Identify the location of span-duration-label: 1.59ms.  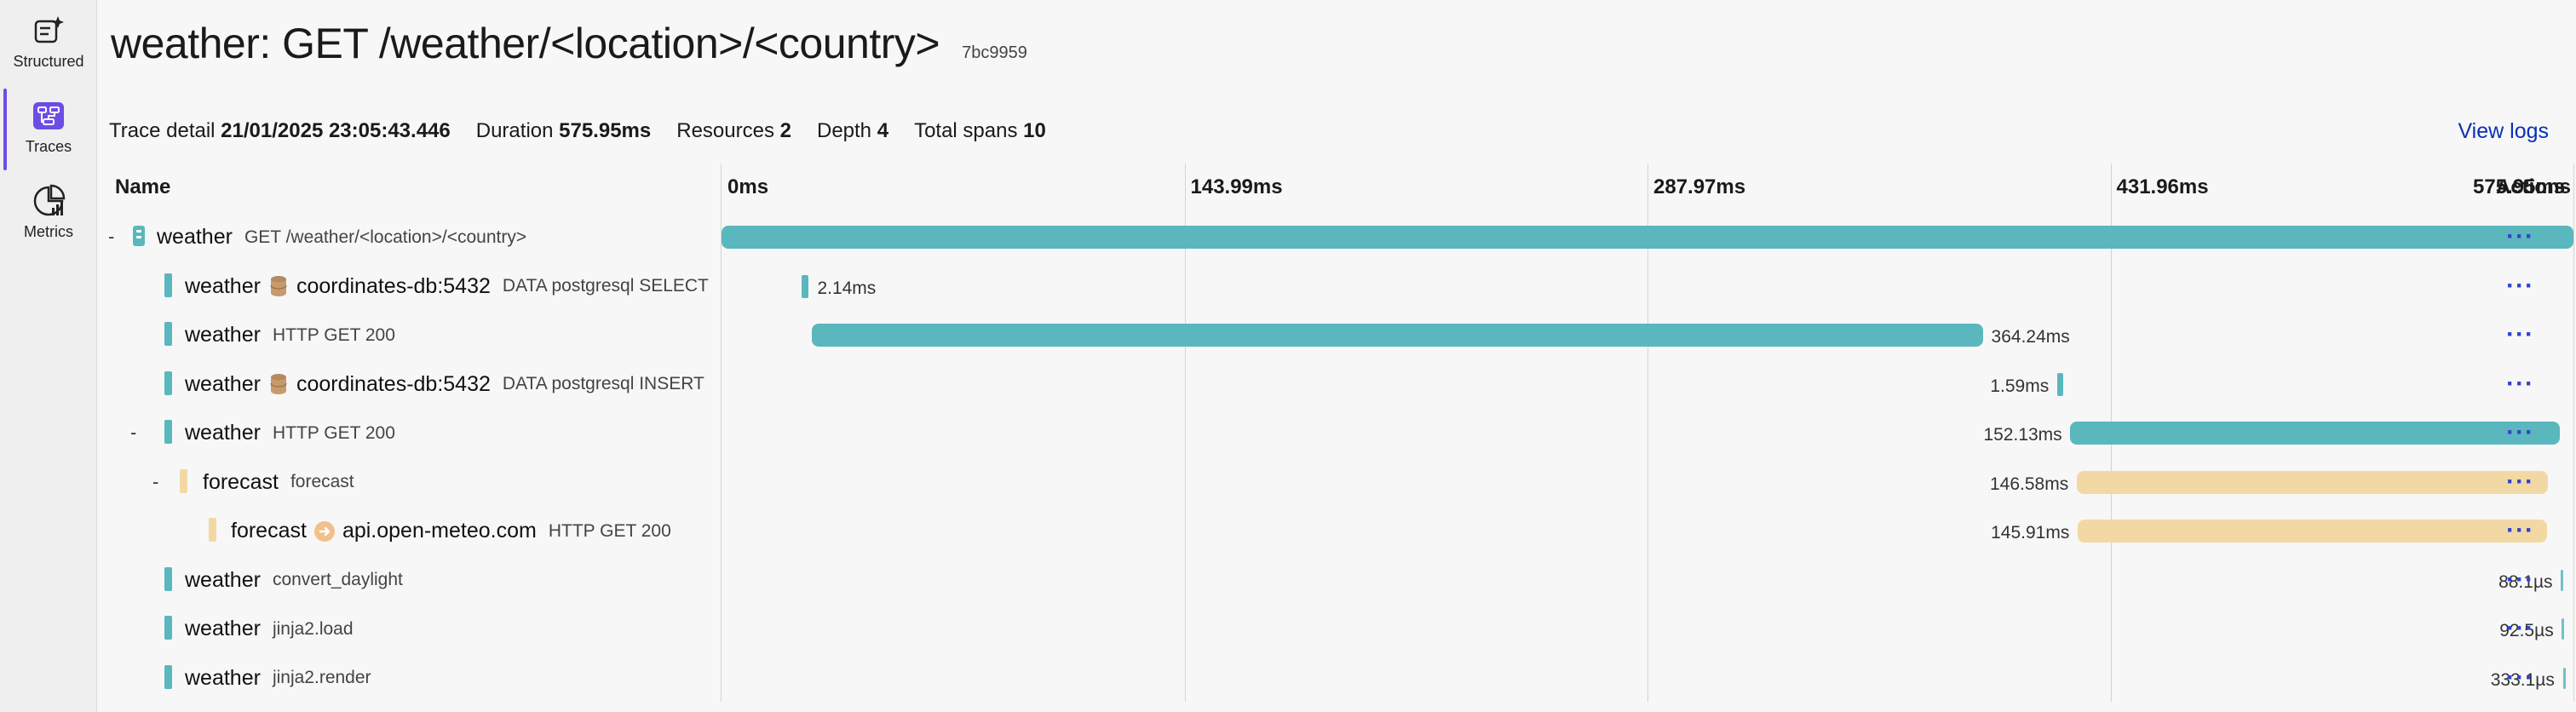
(2020, 386).